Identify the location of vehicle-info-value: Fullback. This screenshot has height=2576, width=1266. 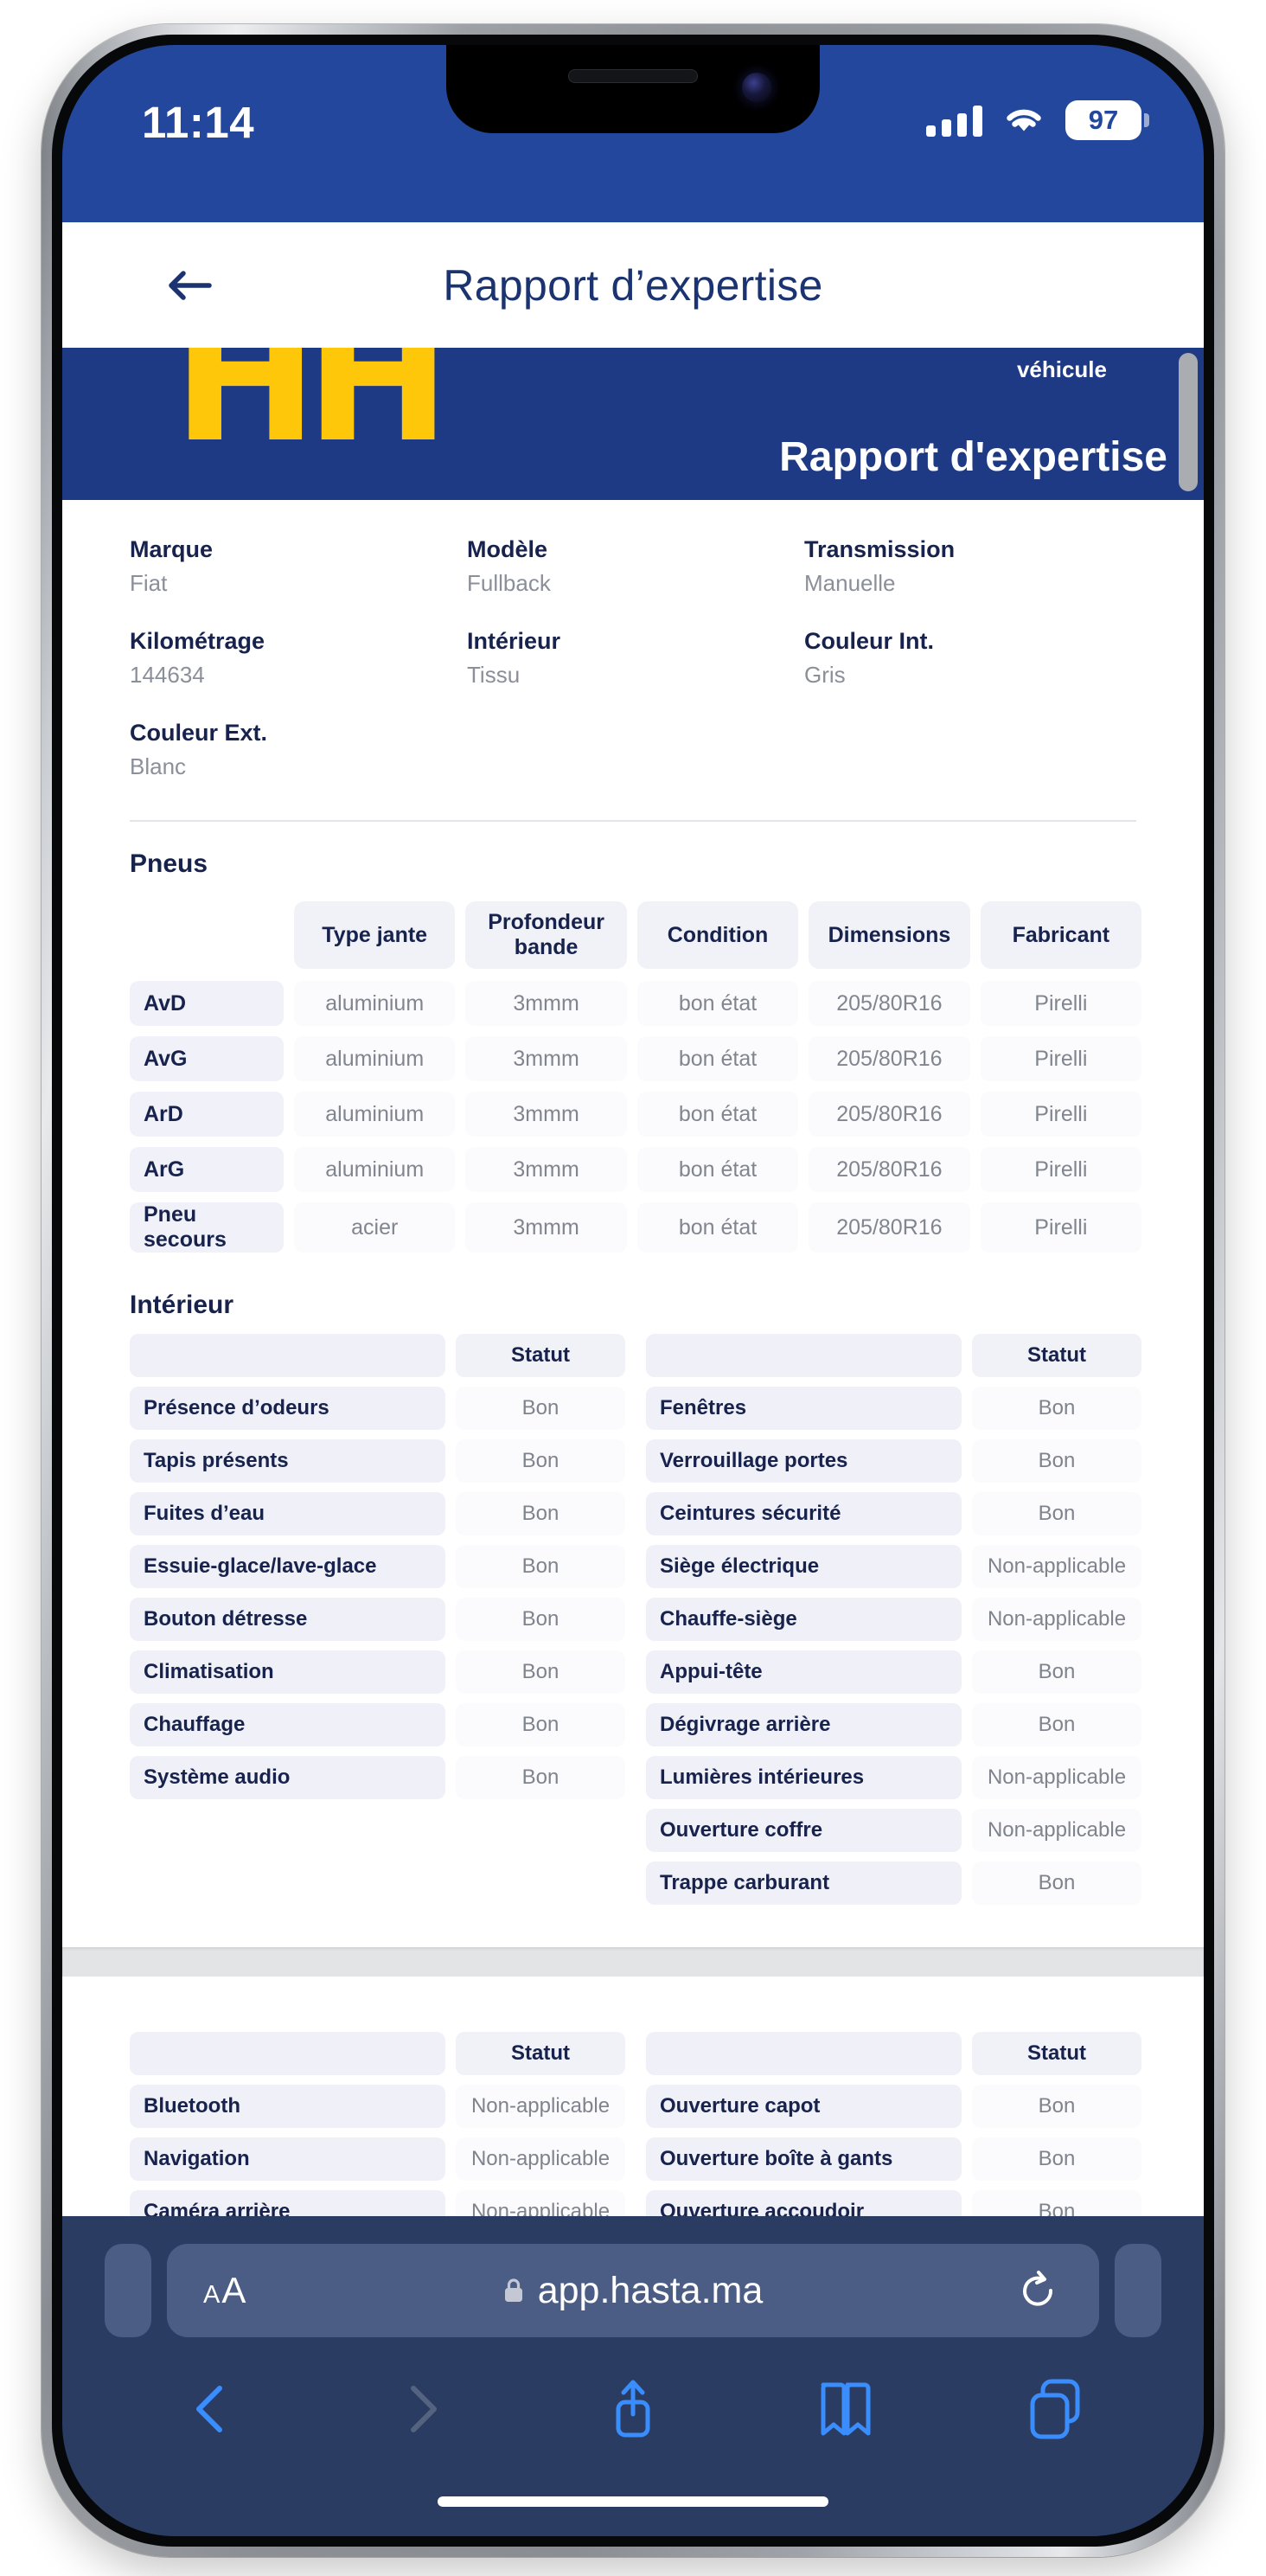
(509, 583).